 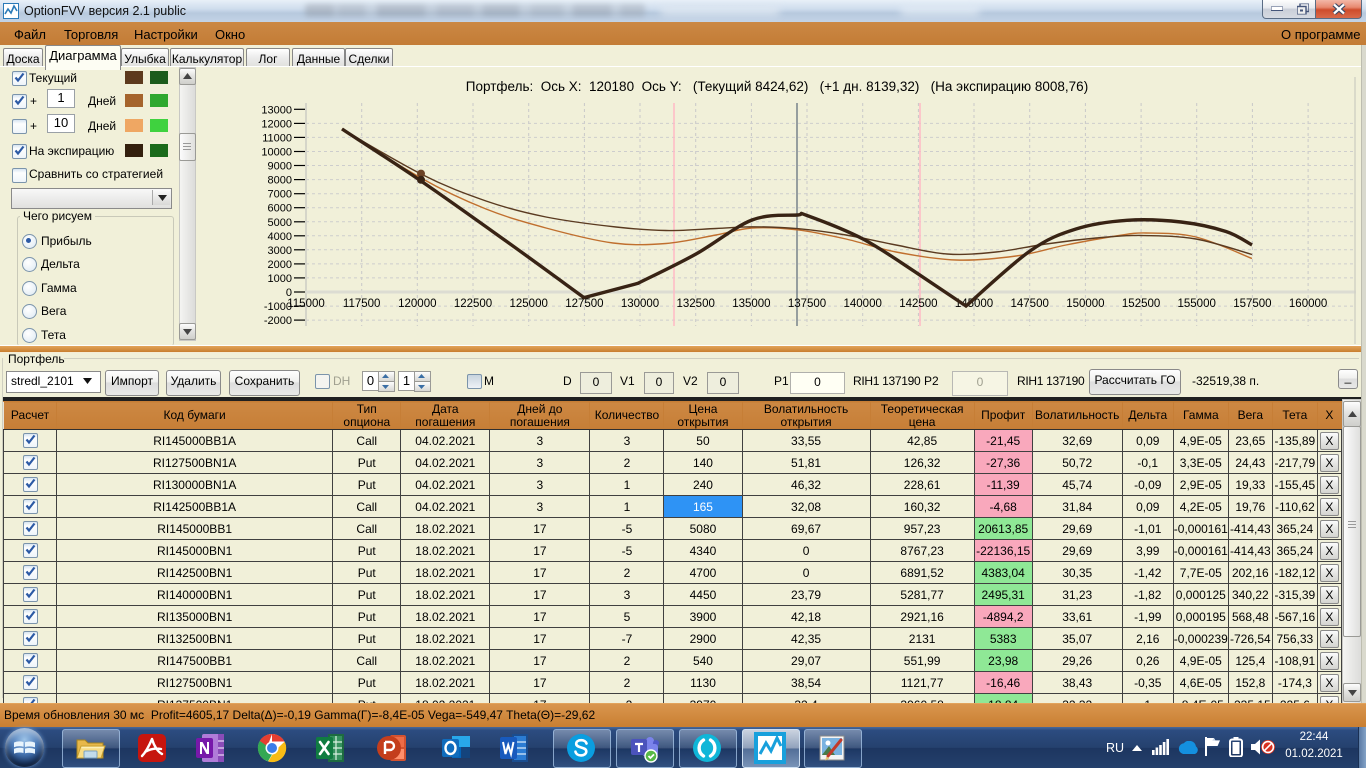 What do you see at coordinates (1030, 304) in the screenshot?
I see `svg-text: 147500` at bounding box center [1030, 304].